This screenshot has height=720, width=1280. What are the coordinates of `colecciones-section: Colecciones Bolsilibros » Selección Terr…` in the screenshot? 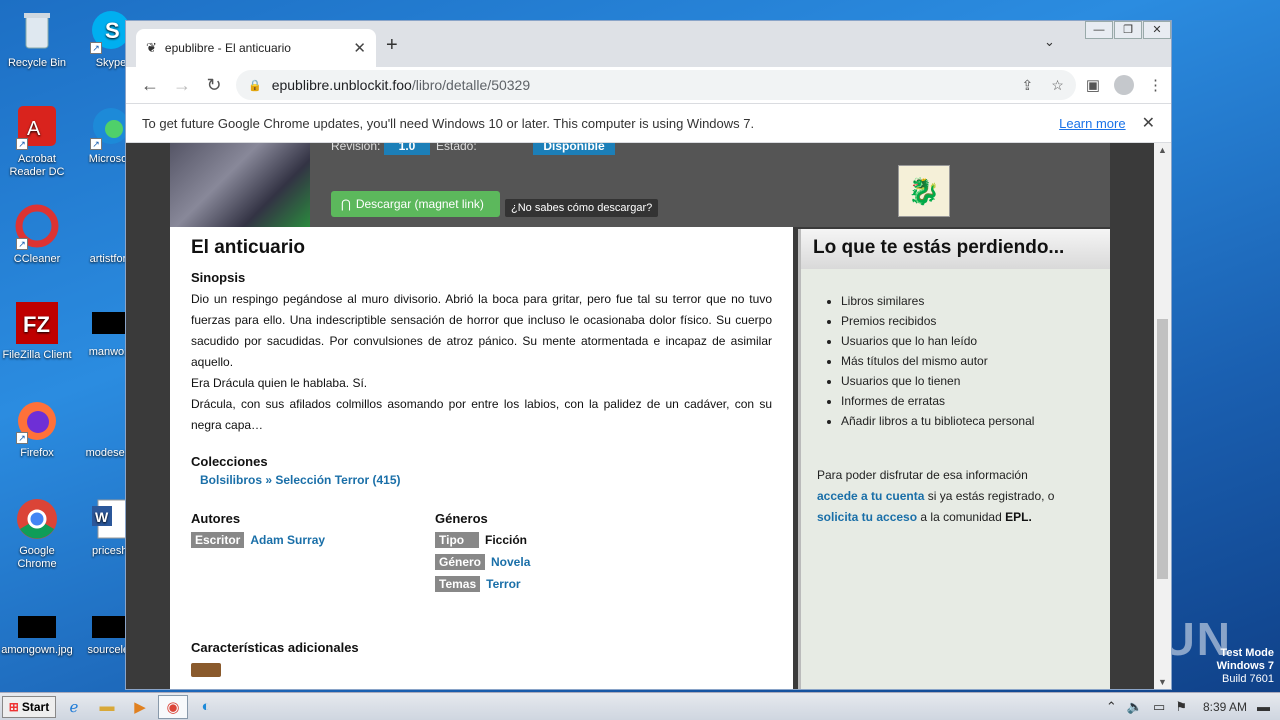 It's located at (481, 470).